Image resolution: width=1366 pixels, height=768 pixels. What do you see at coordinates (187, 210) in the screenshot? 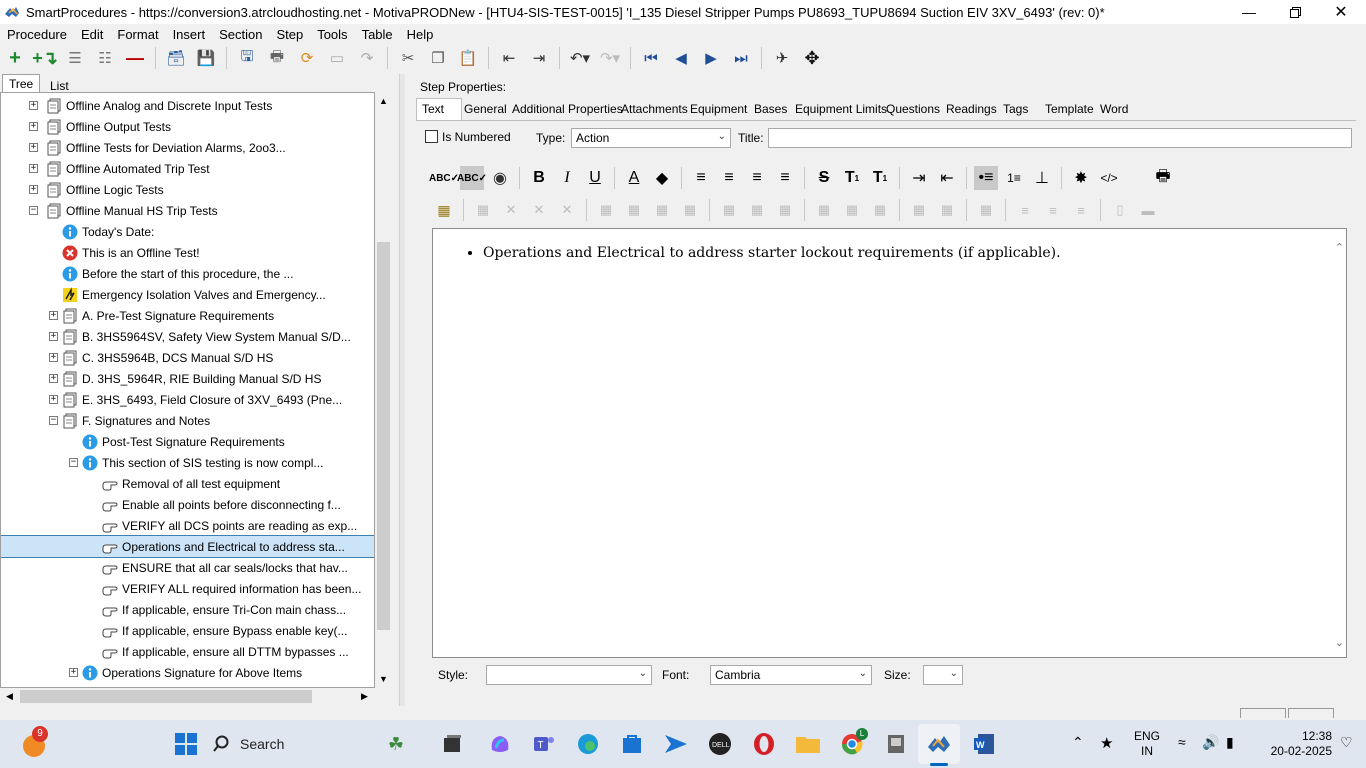
I see `tree-row: − Offline Manual HS Trip Tests` at bounding box center [187, 210].